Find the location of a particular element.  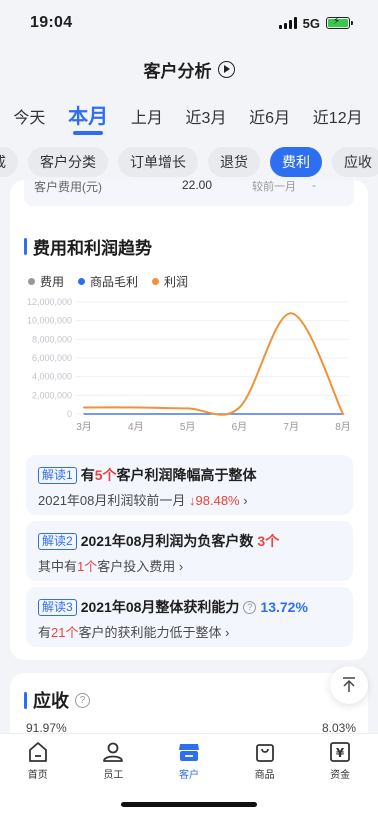

play-icon is located at coordinates (226, 69).